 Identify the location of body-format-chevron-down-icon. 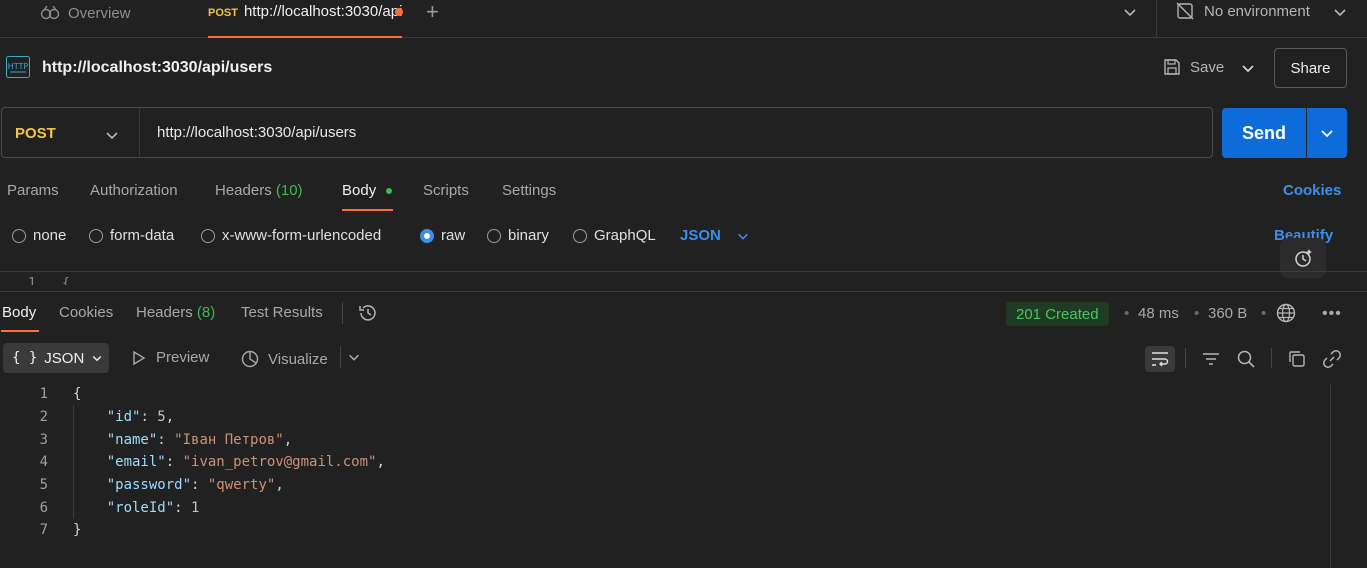
(743, 236).